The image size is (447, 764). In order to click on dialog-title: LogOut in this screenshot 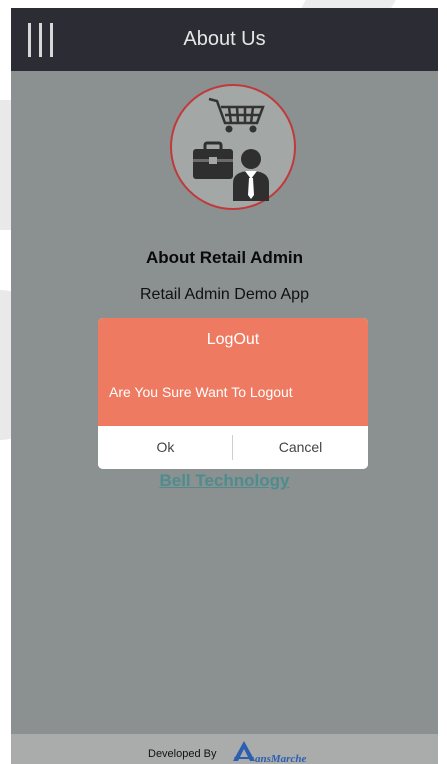, I will do `click(233, 339)`.